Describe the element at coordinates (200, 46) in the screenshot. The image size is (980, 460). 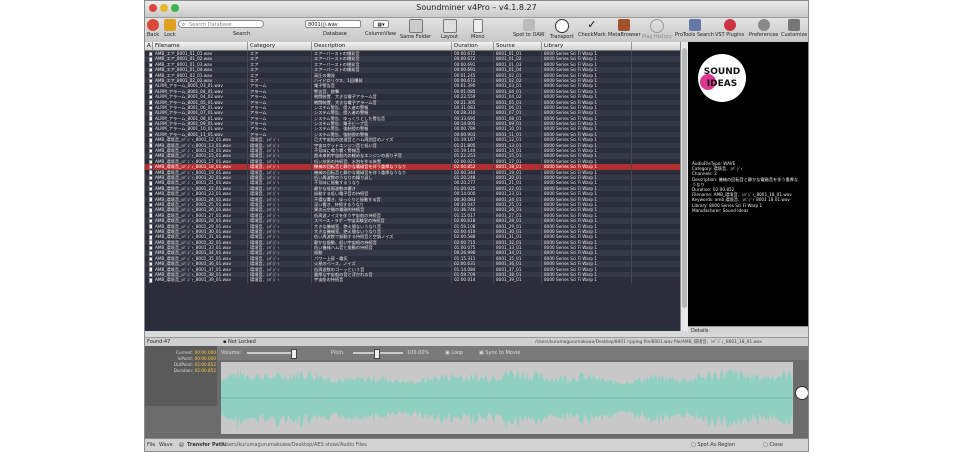
I see `column-header-filename: Filename` at that location.